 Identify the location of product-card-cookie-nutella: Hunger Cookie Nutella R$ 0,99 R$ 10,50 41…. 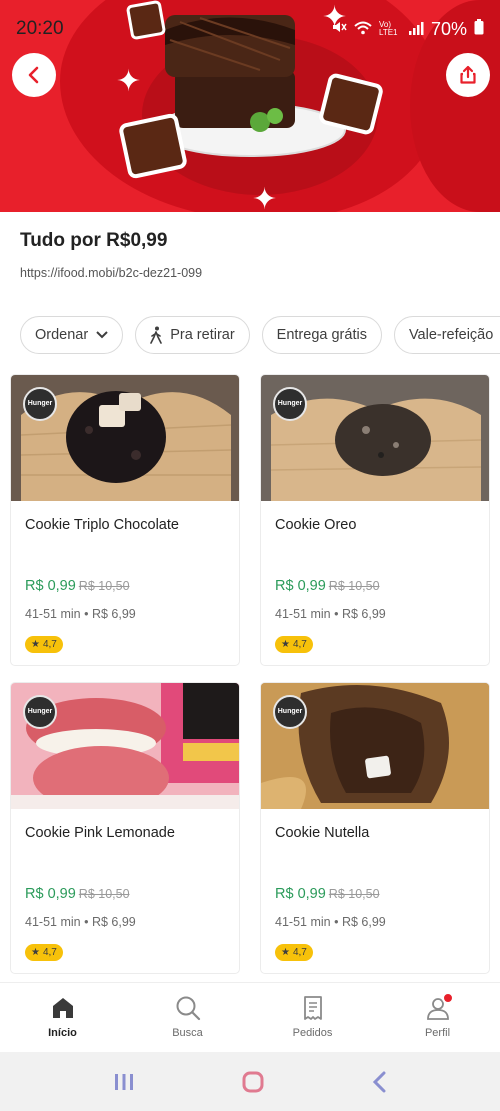
(375, 828).